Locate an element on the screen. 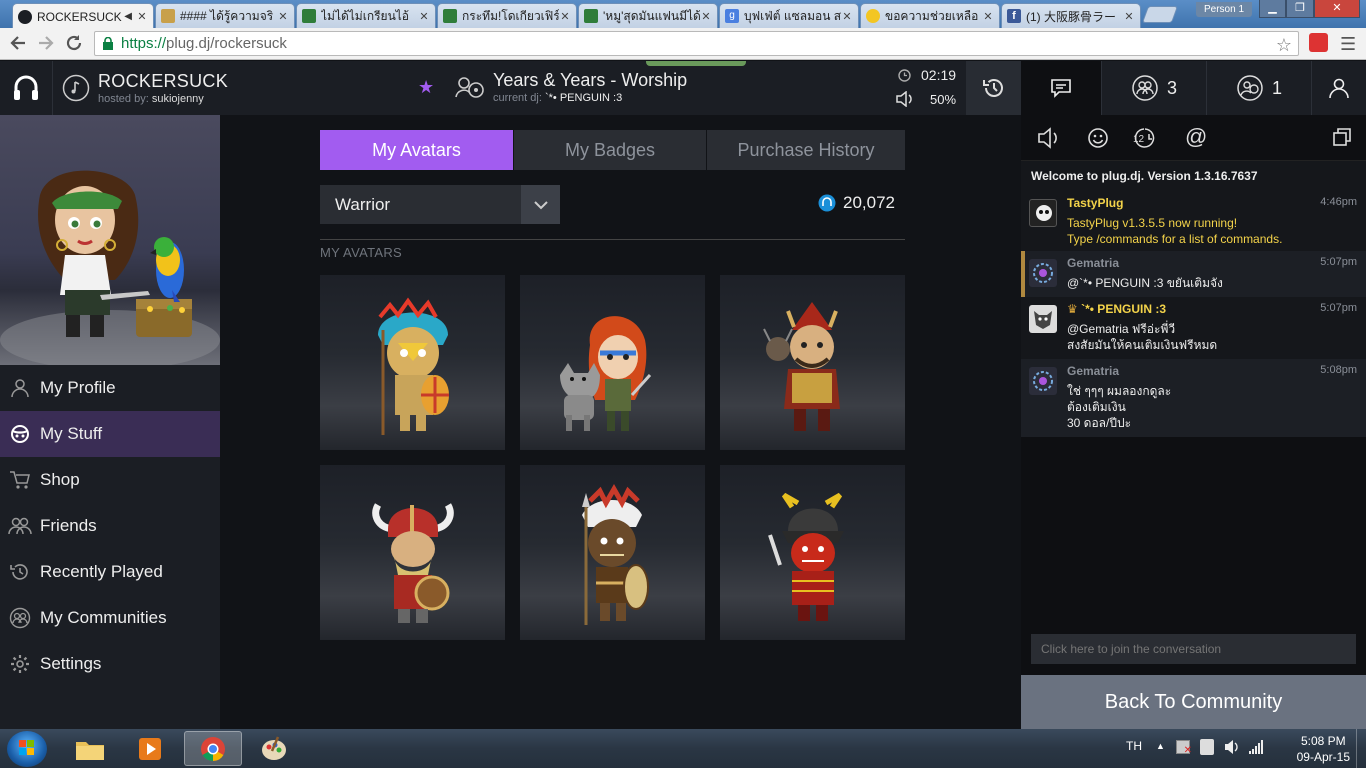  system-clock: 5:08 PM 09-Apr-15 is located at coordinates (1323, 749).